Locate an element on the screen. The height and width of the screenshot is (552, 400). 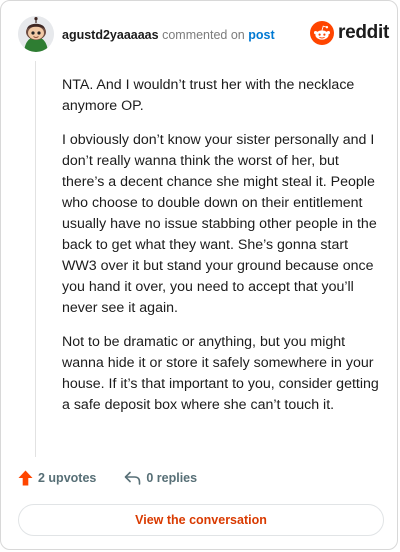
reddit-logo: reddit is located at coordinates (349, 33).